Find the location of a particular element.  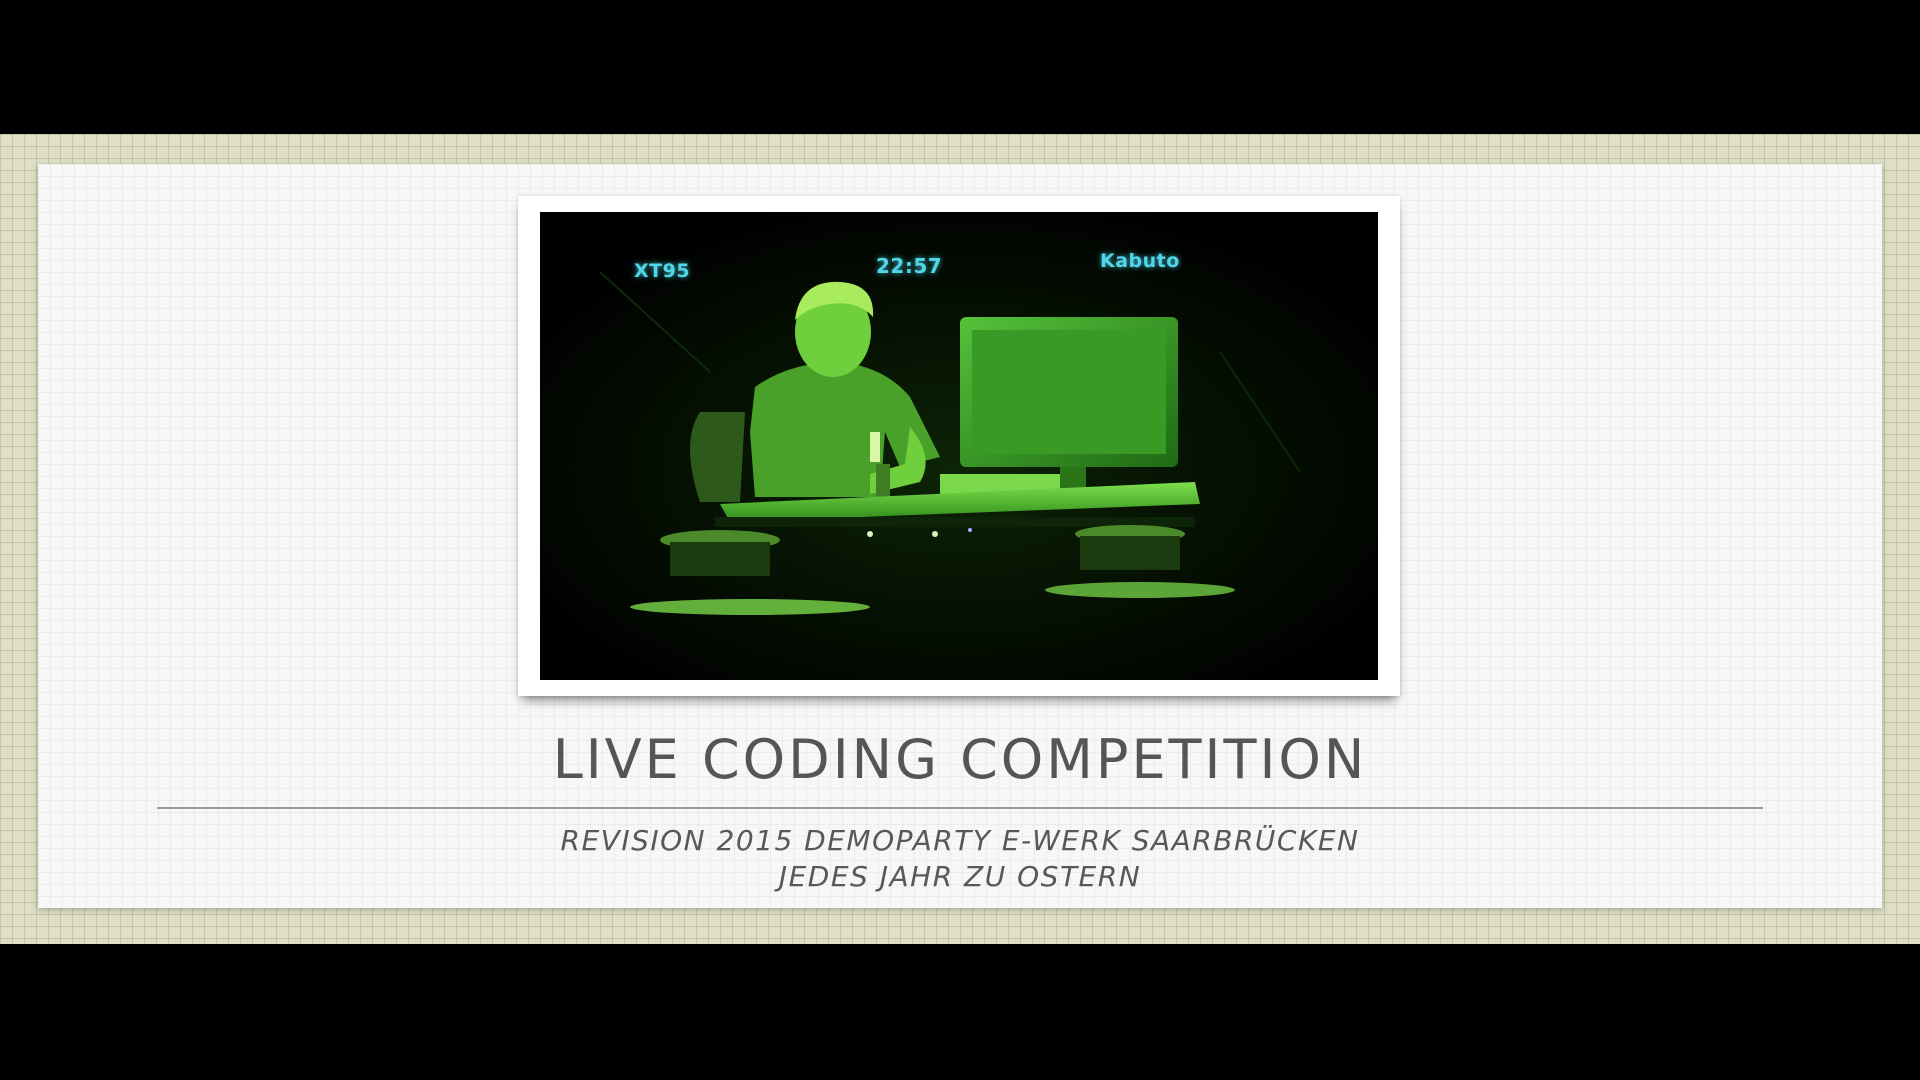

hud-player-left: XT95 is located at coordinates (662, 271).